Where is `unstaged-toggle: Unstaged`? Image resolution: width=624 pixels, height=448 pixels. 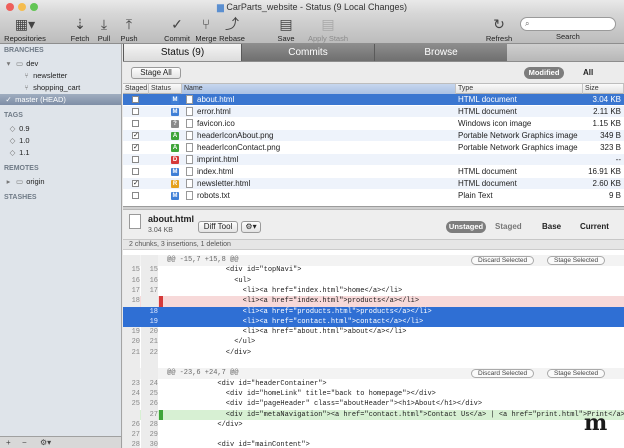
unstaged-toggle: Unstaged is located at coordinates (466, 227).